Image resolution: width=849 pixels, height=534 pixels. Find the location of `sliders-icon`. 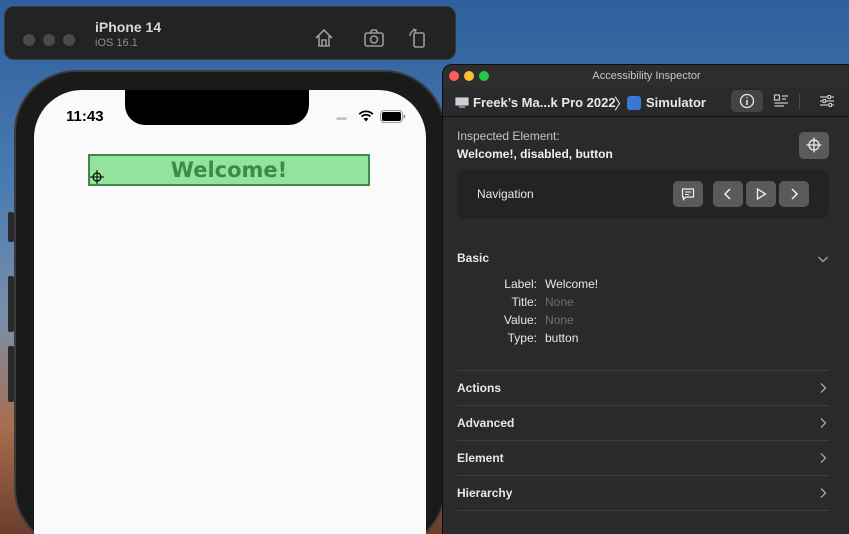

sliders-icon is located at coordinates (827, 101).